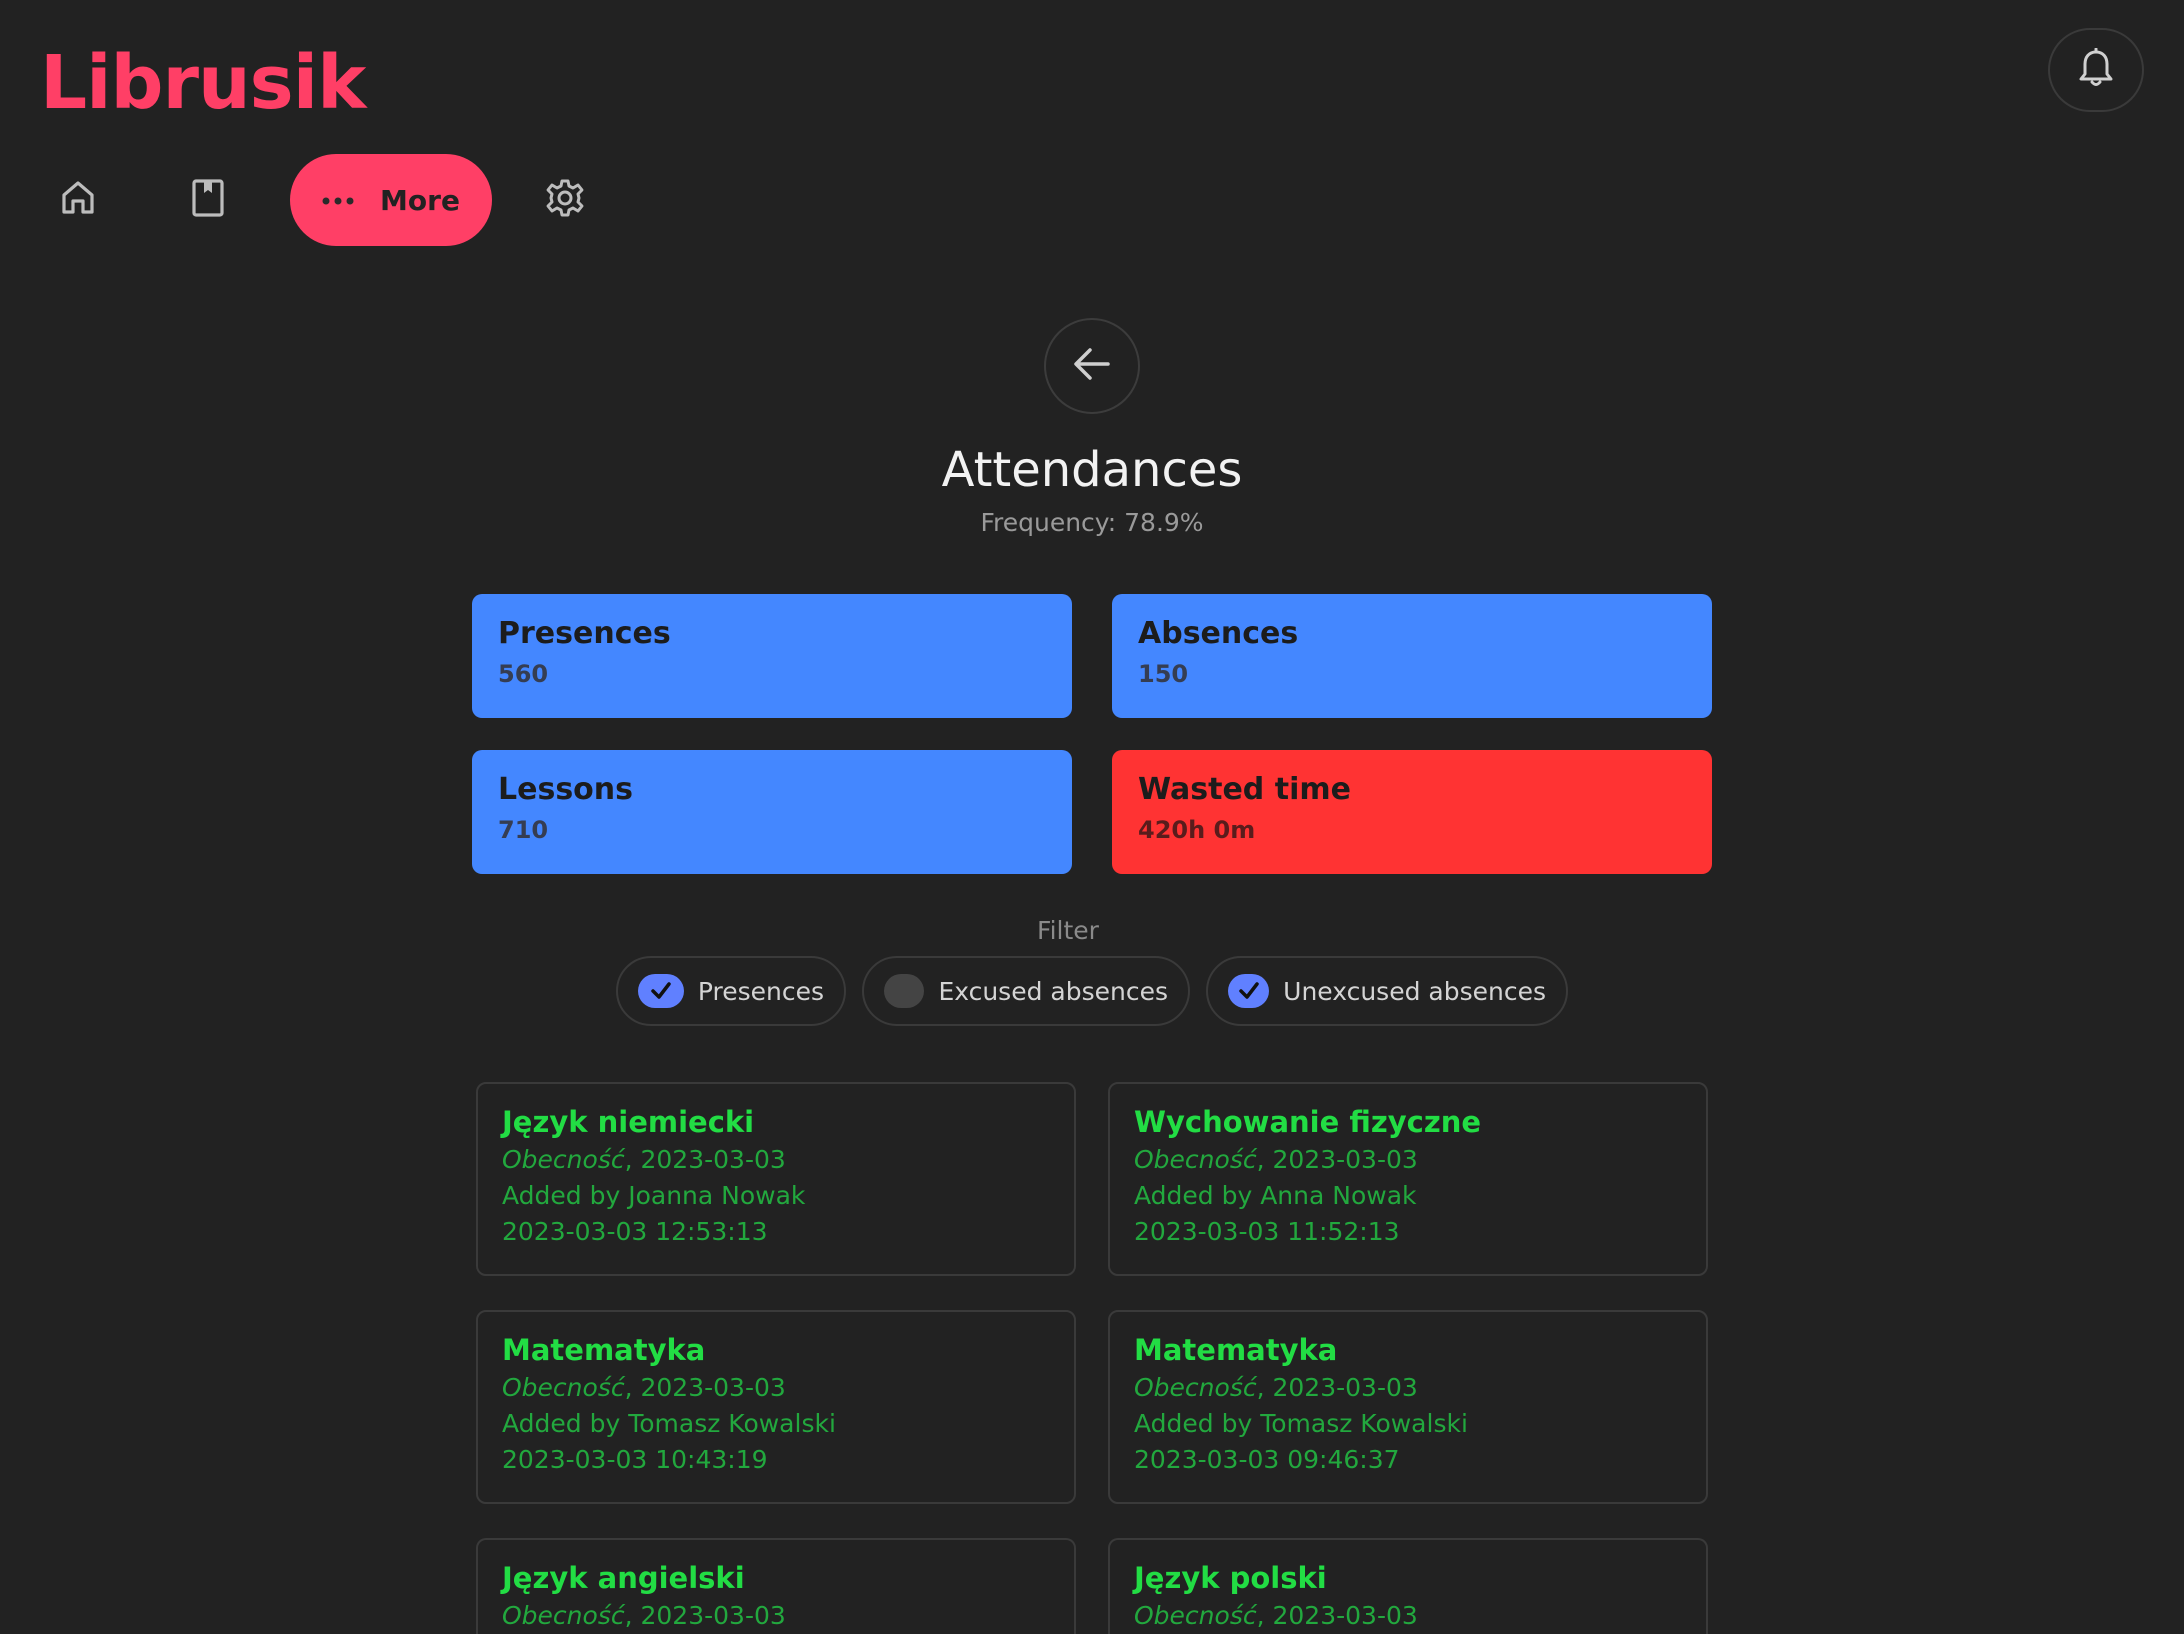 The width and height of the screenshot is (2184, 1634). Describe the element at coordinates (1275, 1195) in the screenshot. I see `added-by: Added by Anna Nowak` at that location.